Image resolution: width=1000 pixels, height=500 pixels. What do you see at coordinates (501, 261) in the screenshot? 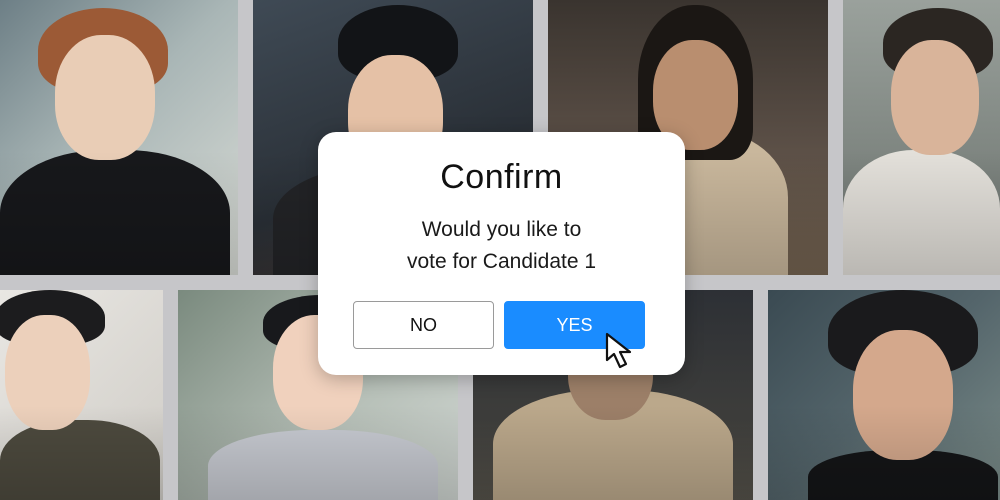
I see `dialog-message-line: vote for Candidate 1` at bounding box center [501, 261].